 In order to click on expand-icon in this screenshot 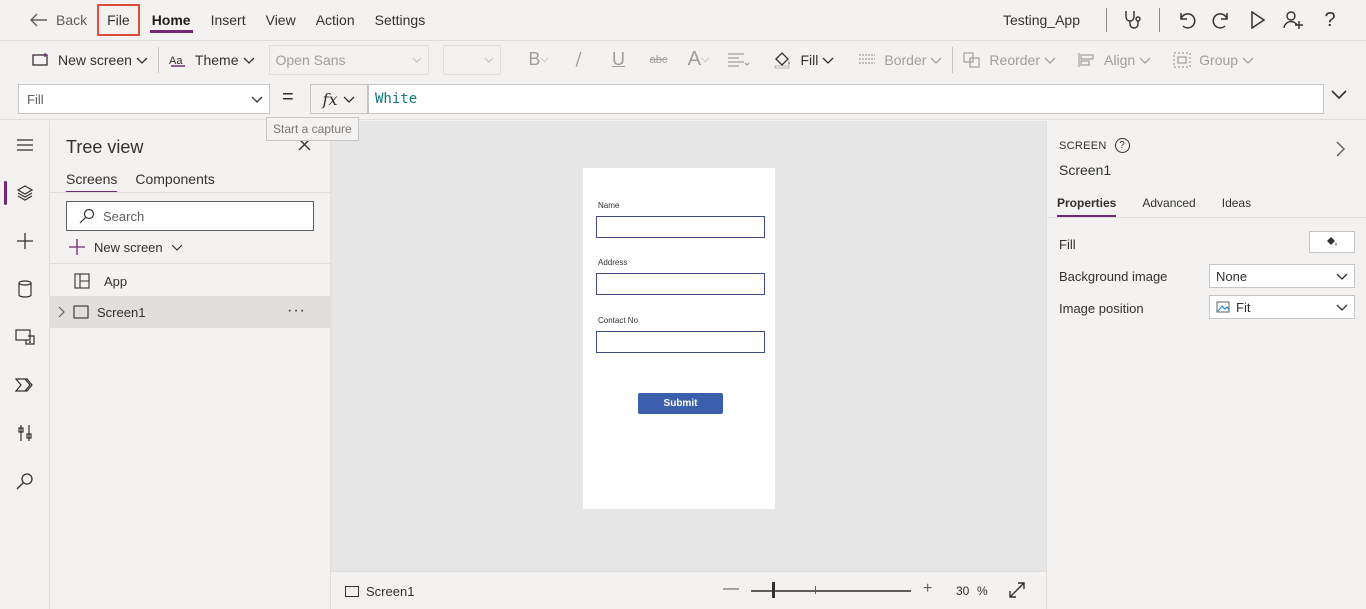, I will do `click(1017, 590)`.